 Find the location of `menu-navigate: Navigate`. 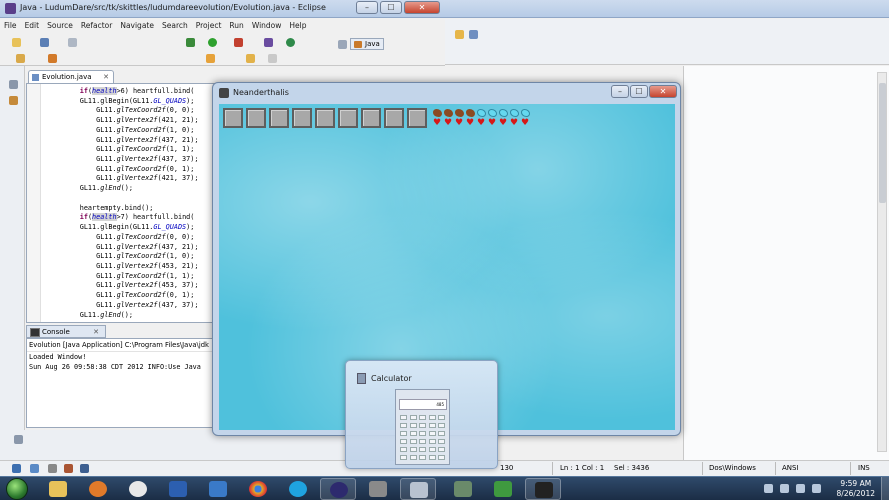

menu-navigate: Navigate is located at coordinates (137, 25).